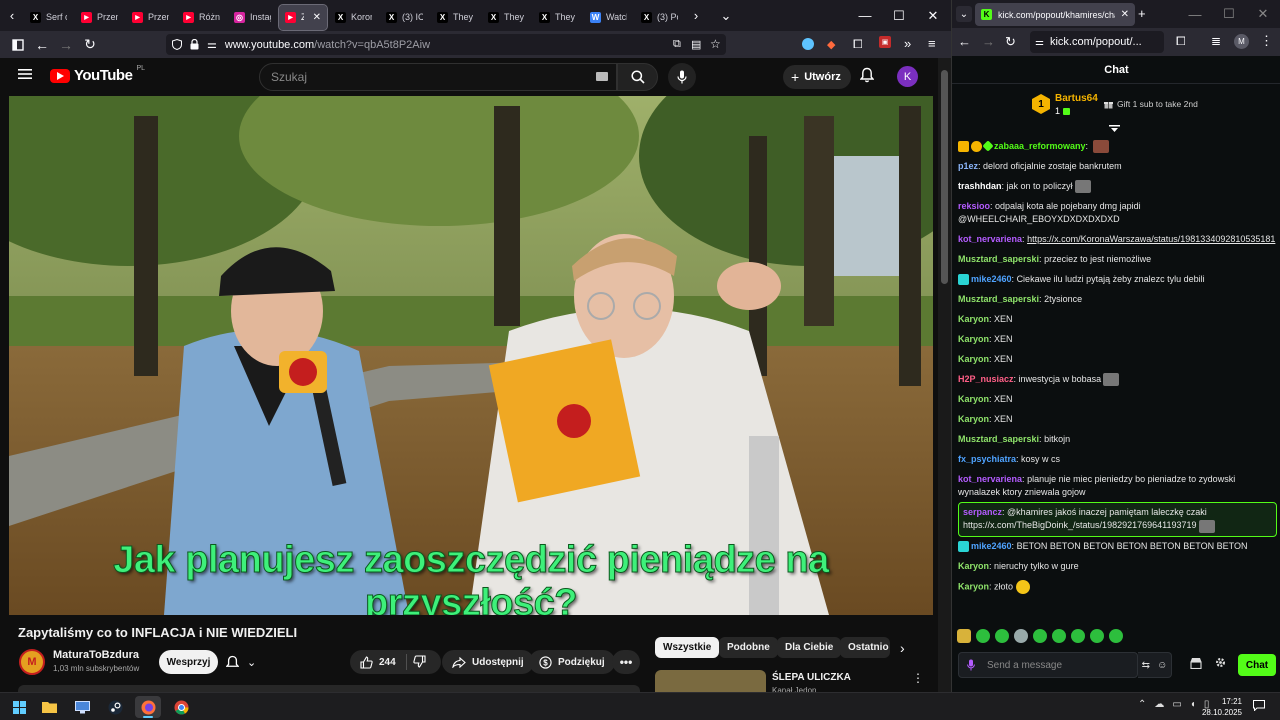 This screenshot has width=1280, height=720. I want to click on permissions-icon: ⚌, so click(212, 44).